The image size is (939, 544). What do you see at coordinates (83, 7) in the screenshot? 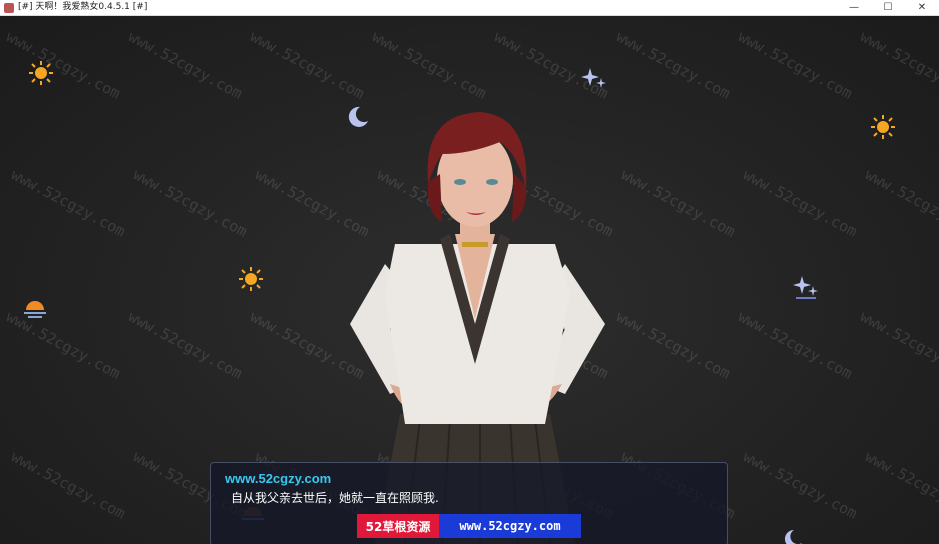
I see `window-title: [#] 天啊！我爱熟女0.4.5.1 [#]` at bounding box center [83, 7].